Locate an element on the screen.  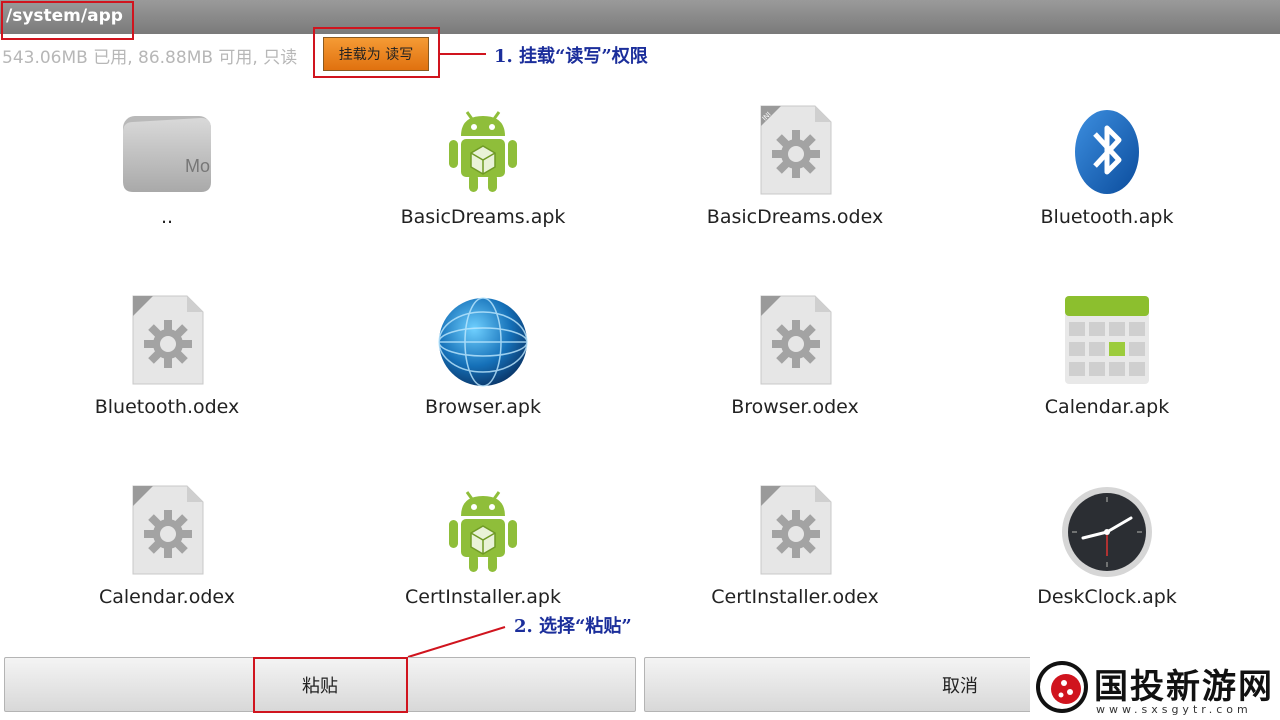
cancel-button-label: 取消 is located at coordinates (960, 686).